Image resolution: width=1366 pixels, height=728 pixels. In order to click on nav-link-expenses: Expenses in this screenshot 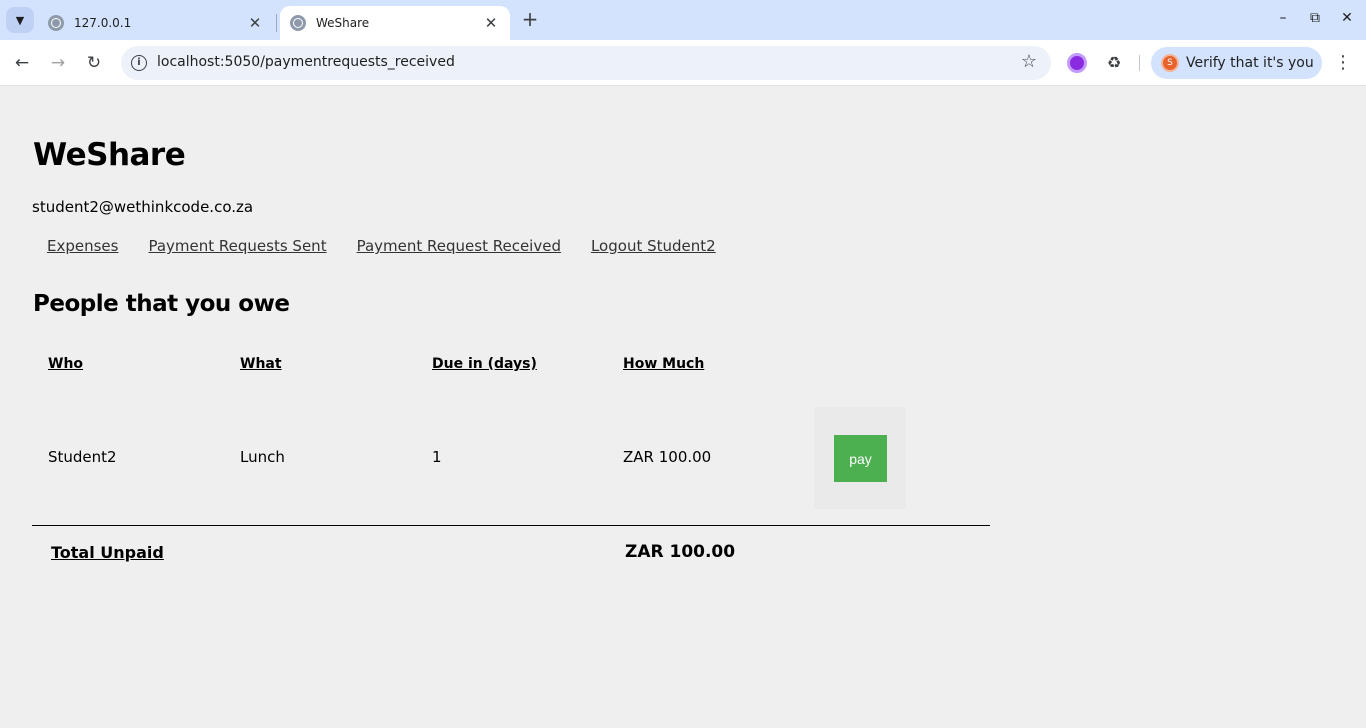, I will do `click(82, 246)`.